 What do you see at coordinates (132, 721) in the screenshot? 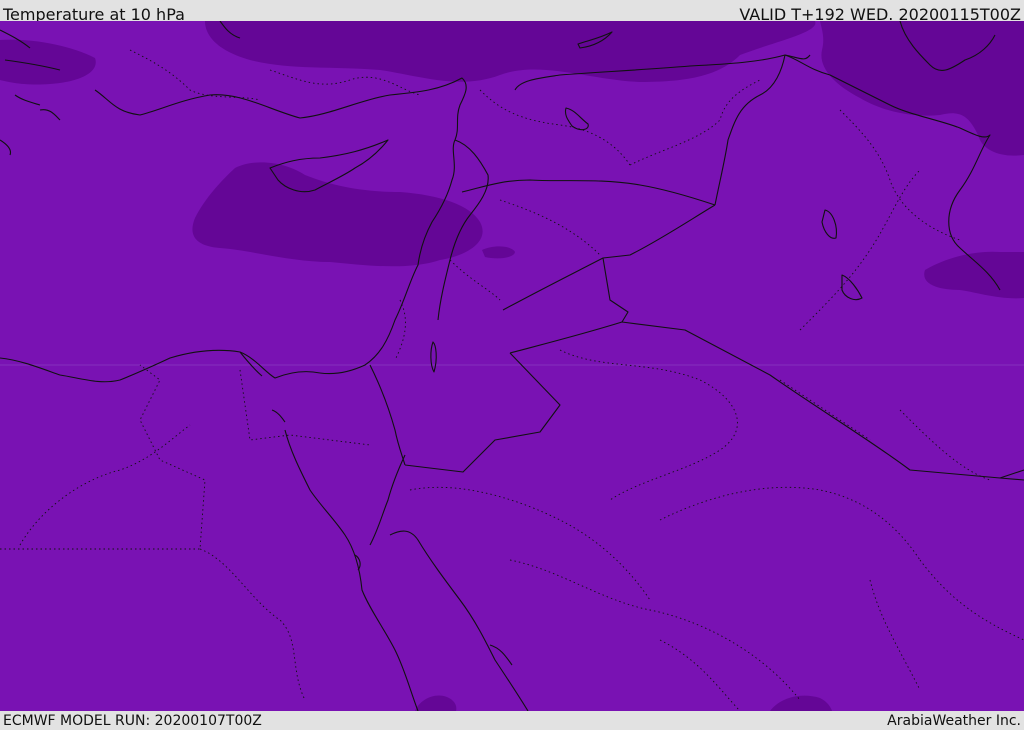
I see `model-run: ECMWF MODEL RUN: 20200107T00Z` at bounding box center [132, 721].